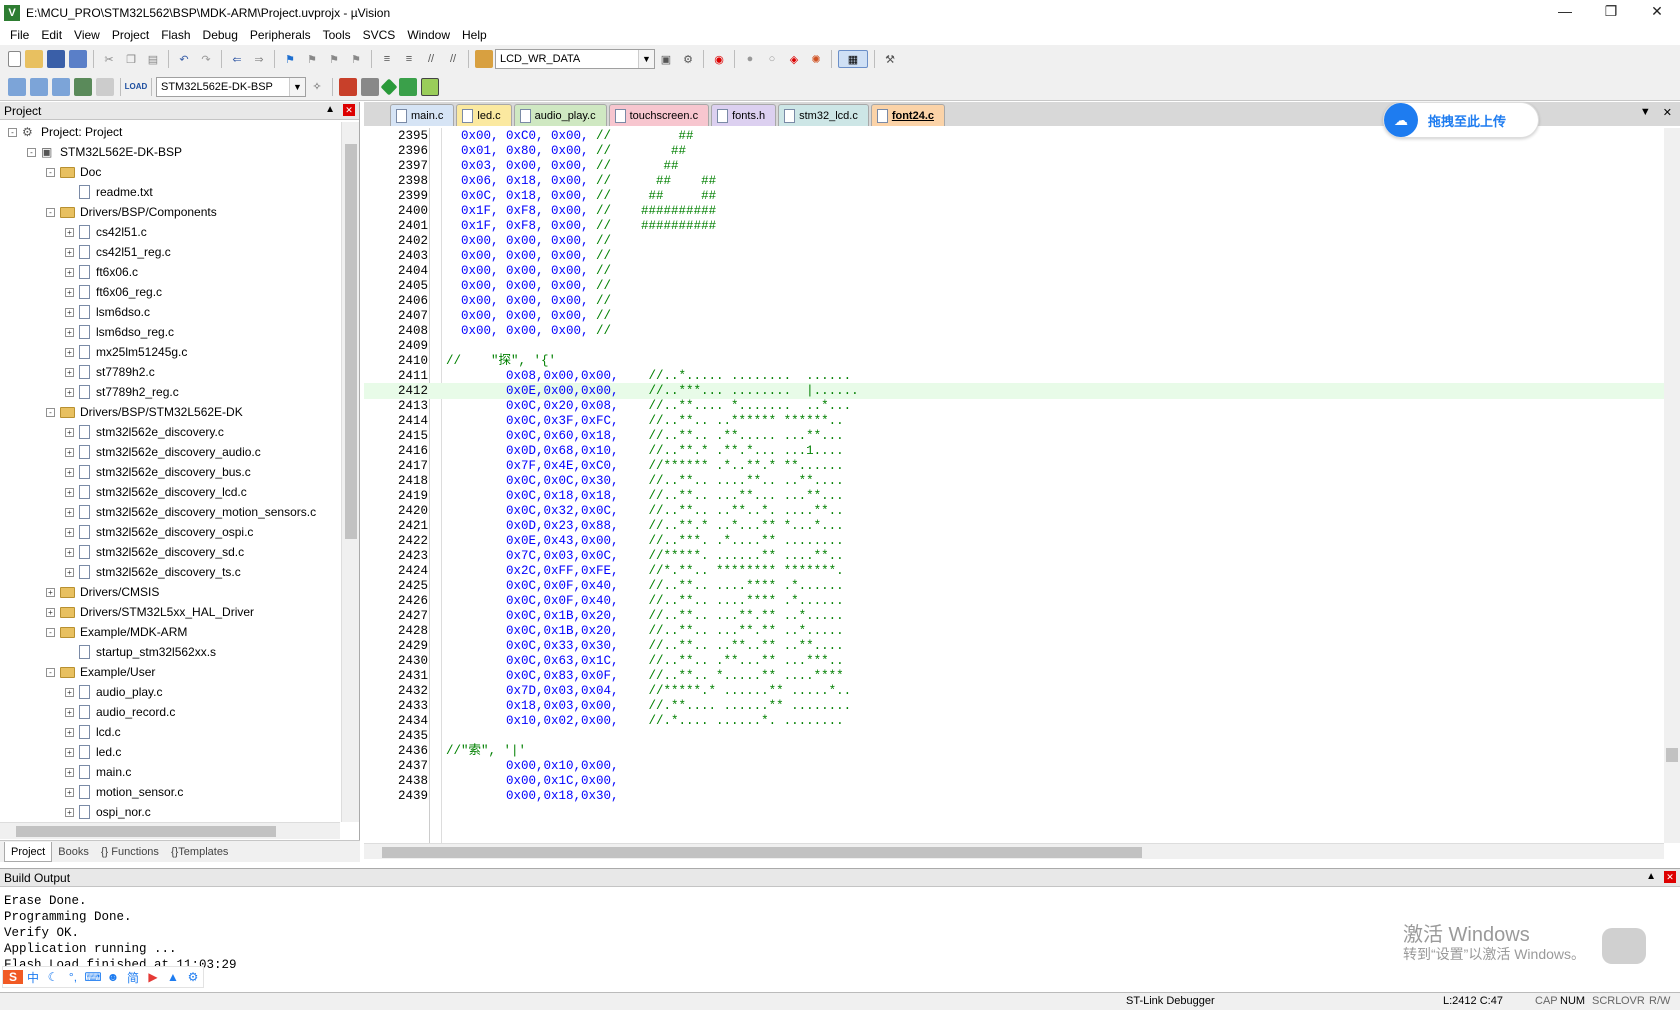  What do you see at coordinates (428, 35) in the screenshot?
I see `menu-window: Window` at bounding box center [428, 35].